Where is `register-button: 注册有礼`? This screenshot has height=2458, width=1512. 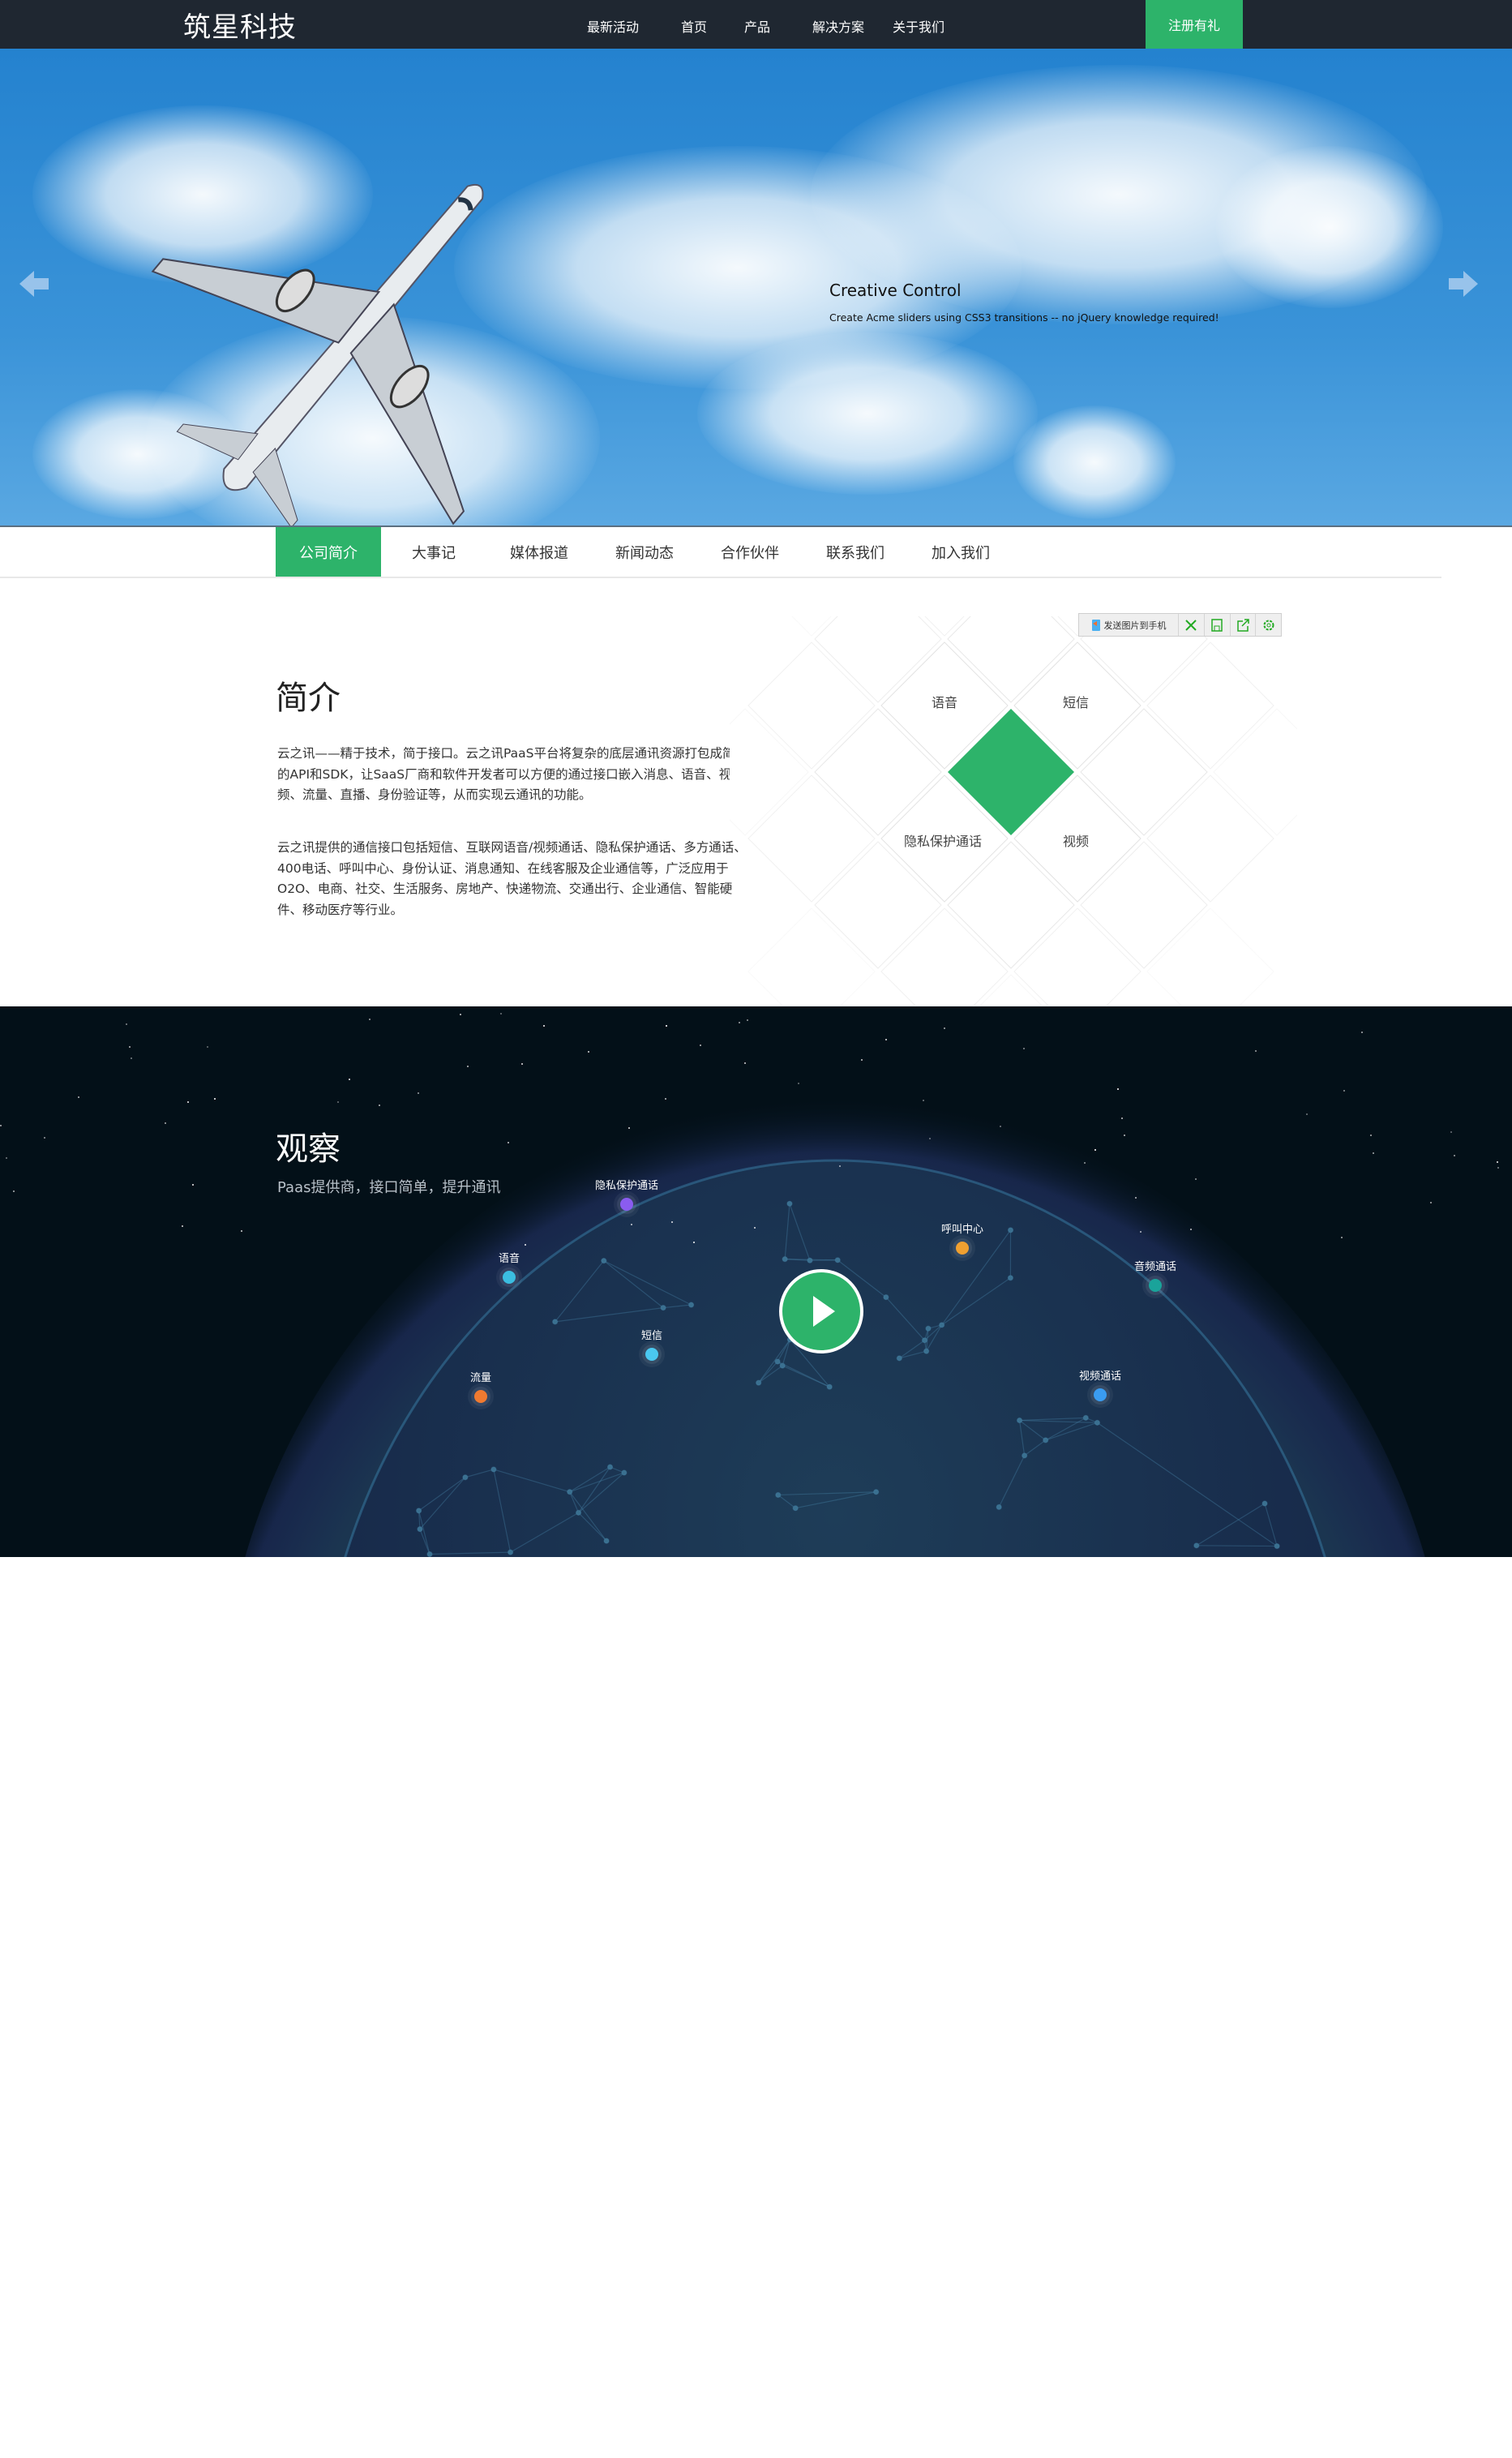 register-button: 注册有礼 is located at coordinates (1194, 24).